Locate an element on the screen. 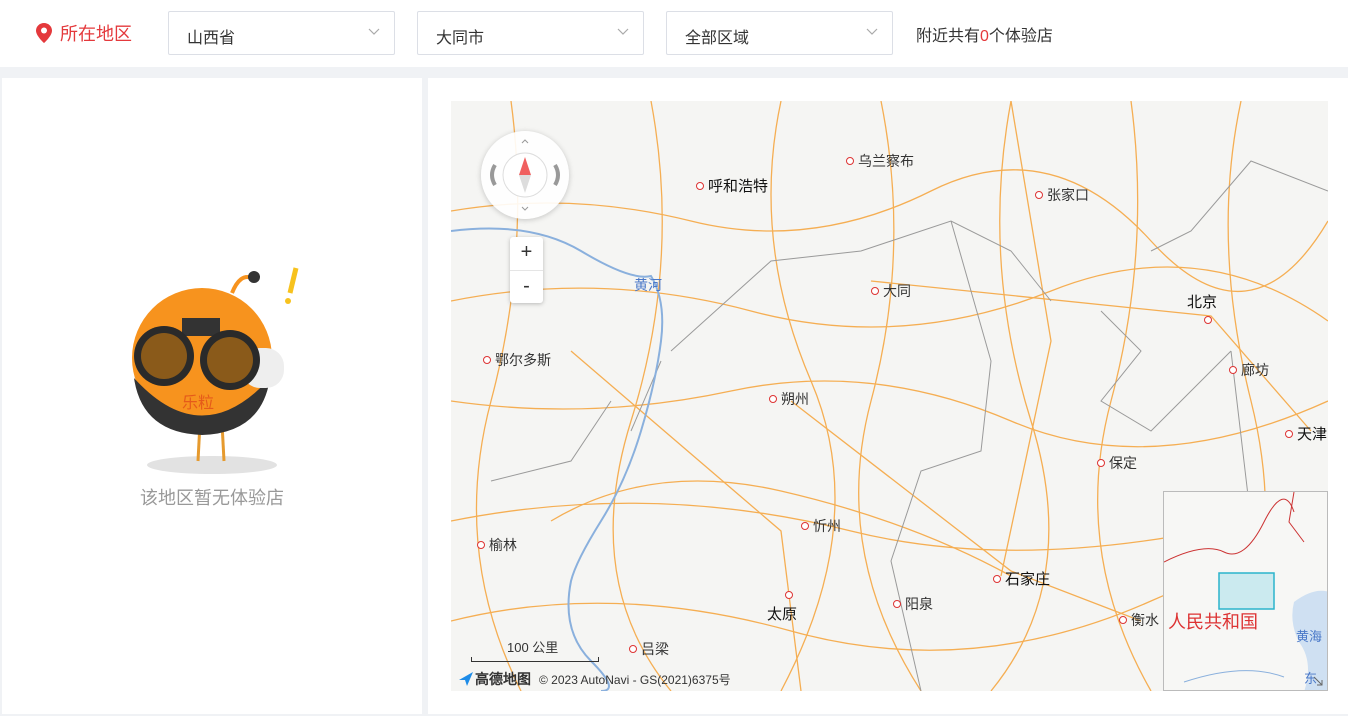 The height and width of the screenshot is (716, 1348). location-label: 所在地区 is located at coordinates (84, 33).